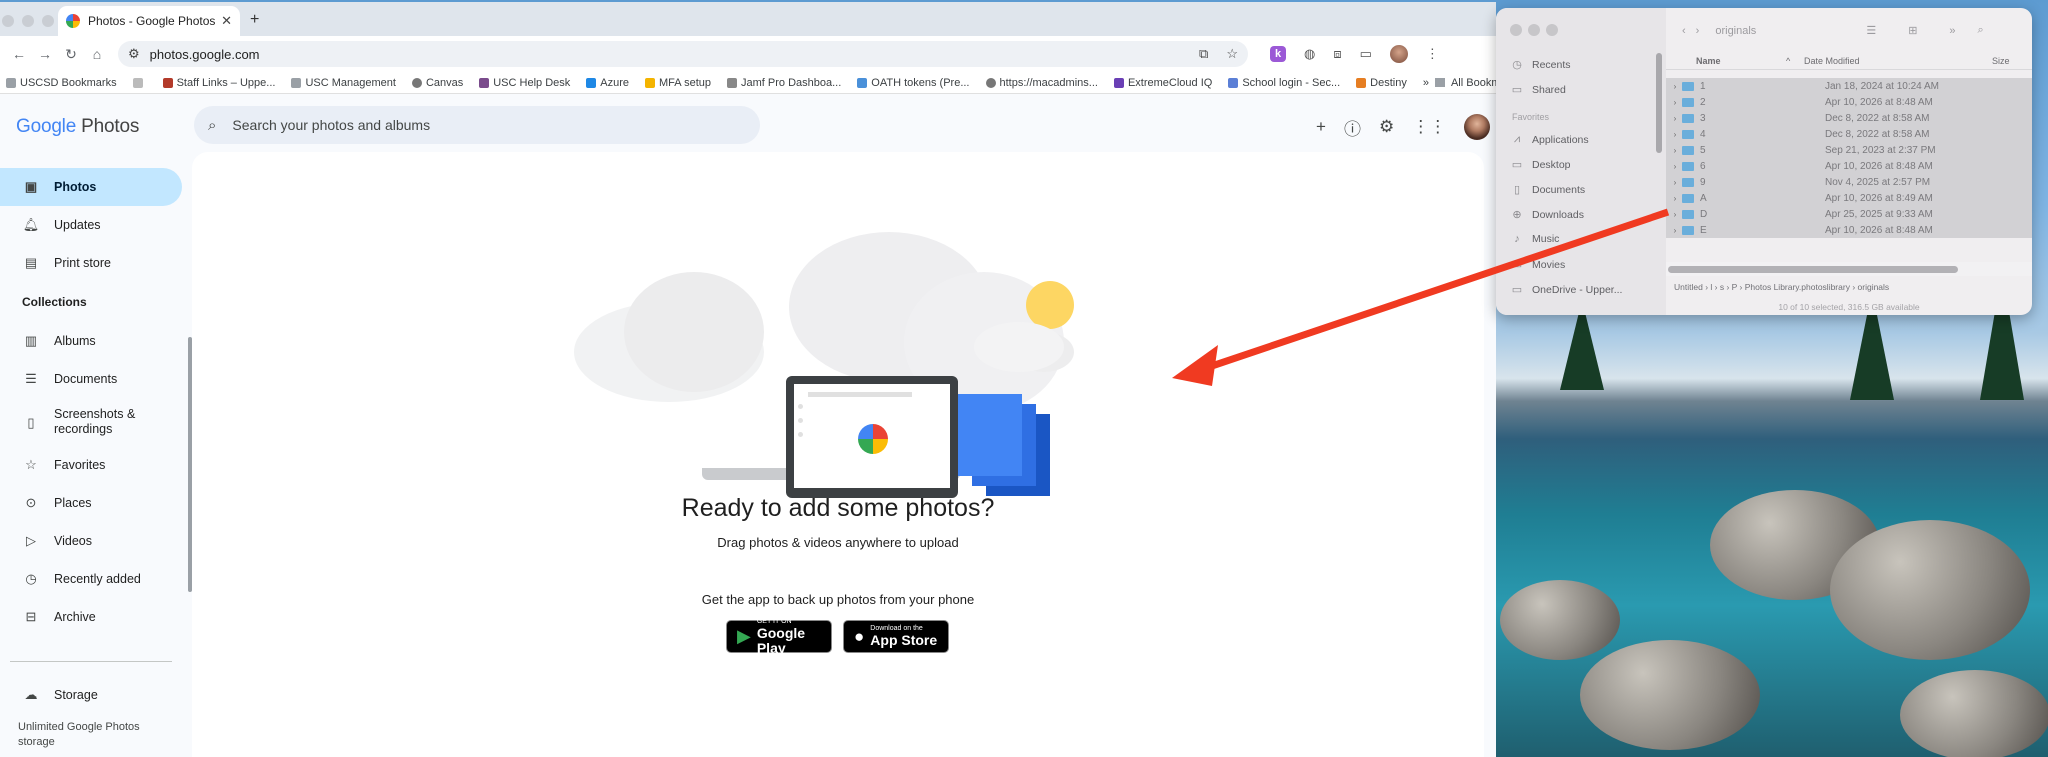  Describe the element at coordinates (1309, 54) in the screenshot. I see `extension-circle-icon: ◍` at that location.